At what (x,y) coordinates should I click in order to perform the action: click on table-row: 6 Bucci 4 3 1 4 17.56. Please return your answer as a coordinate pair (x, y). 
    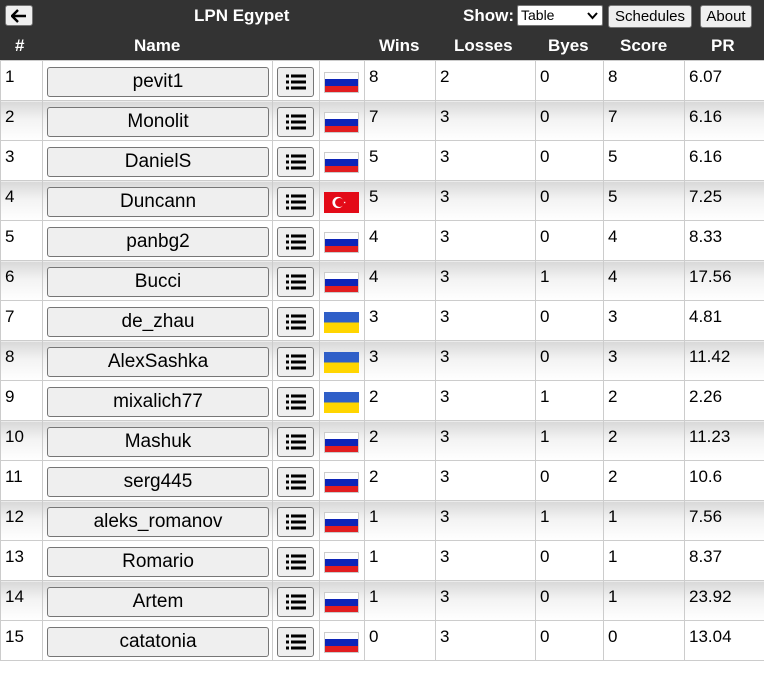
    Looking at the image, I should click on (382, 280).